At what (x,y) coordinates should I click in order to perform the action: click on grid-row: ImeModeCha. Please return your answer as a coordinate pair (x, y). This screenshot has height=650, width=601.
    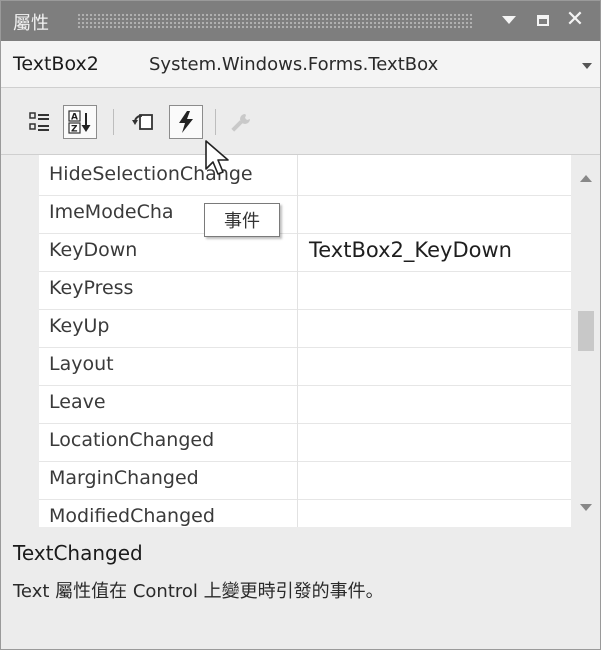
    Looking at the image, I should click on (305, 214).